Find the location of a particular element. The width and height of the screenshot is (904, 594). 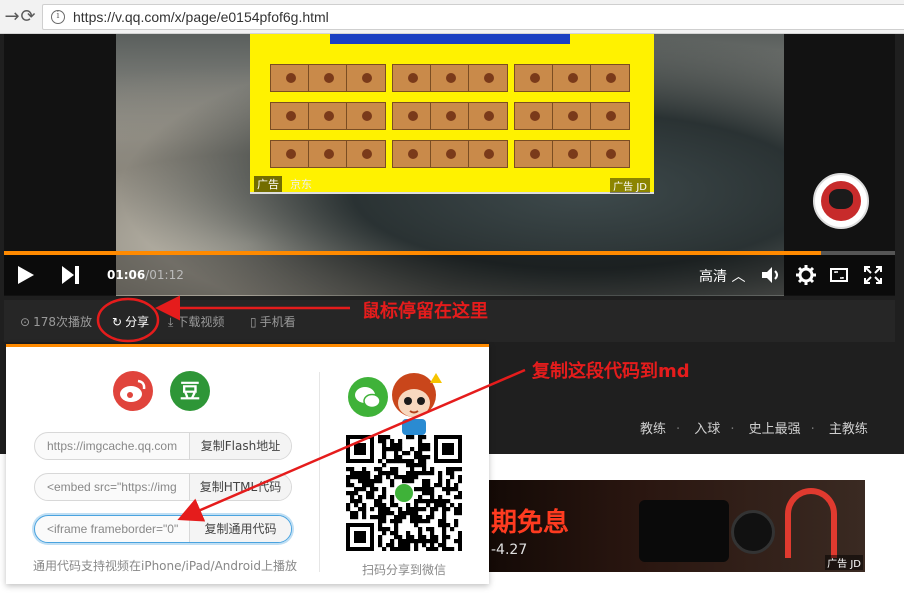

tag-item: 史上最强 is located at coordinates (775, 429).